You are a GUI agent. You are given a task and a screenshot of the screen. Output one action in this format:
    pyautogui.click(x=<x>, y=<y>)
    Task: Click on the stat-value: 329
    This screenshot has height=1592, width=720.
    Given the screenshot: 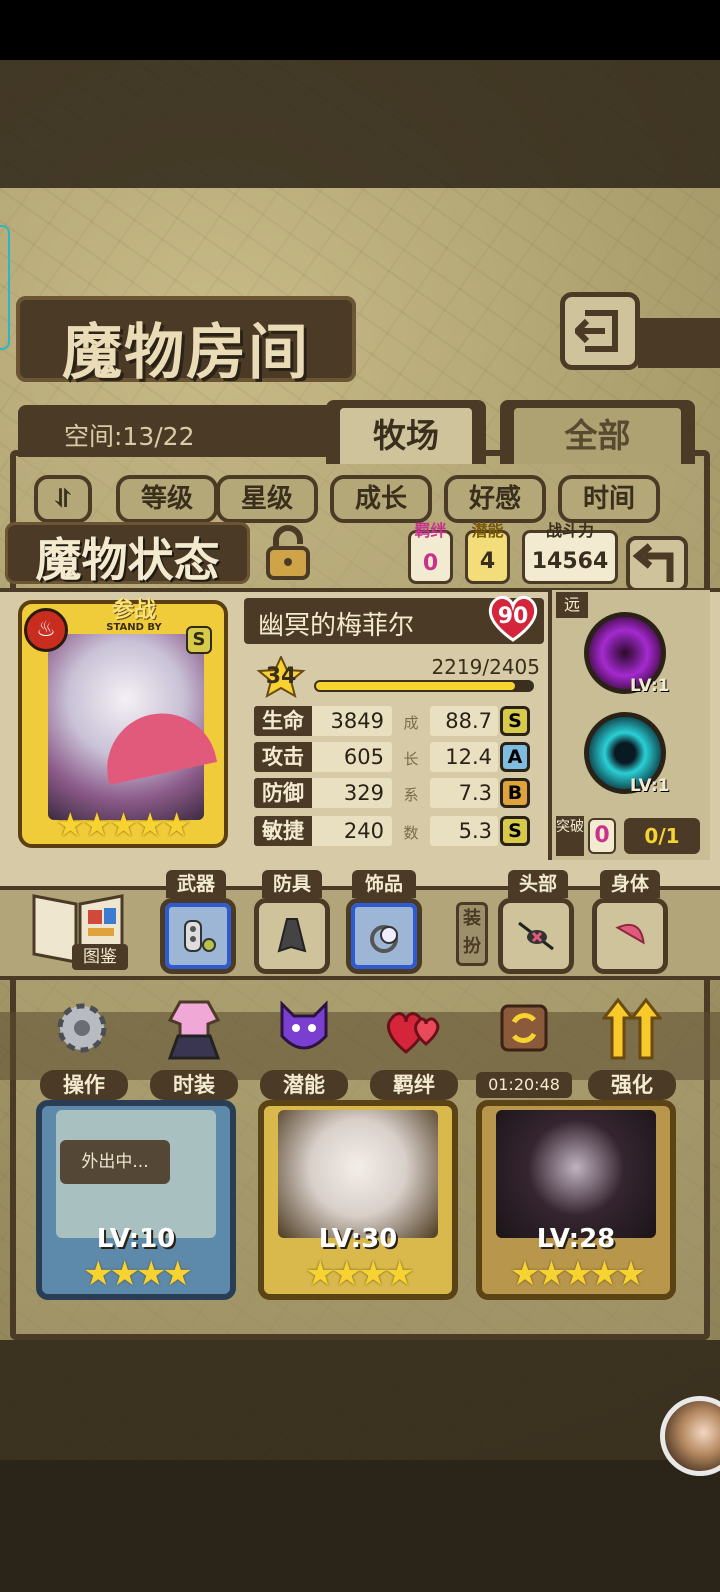 What is the action you would take?
    pyautogui.click(x=352, y=793)
    